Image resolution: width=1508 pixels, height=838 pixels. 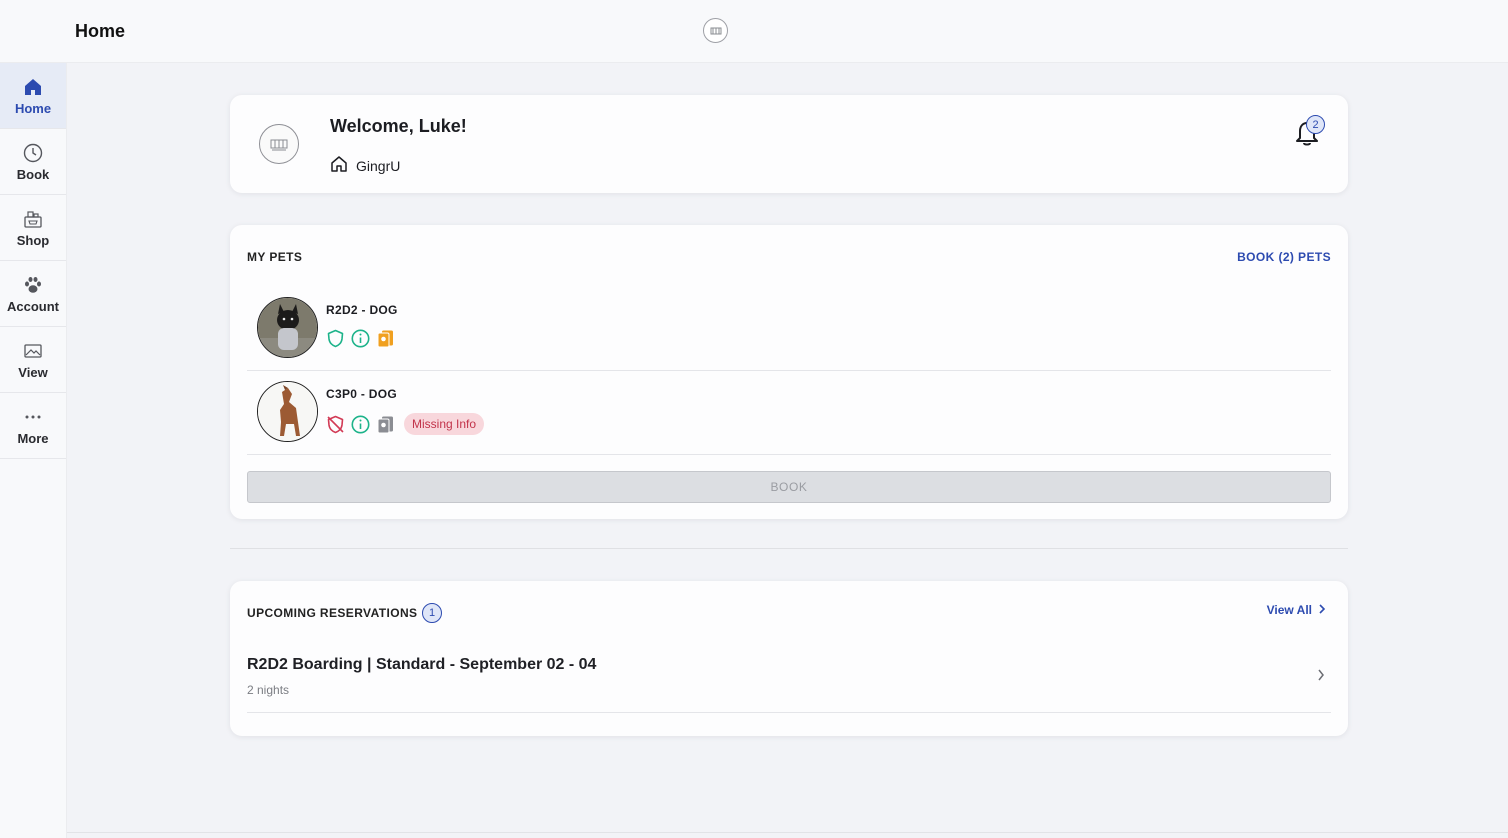 What do you see at coordinates (33, 372) in the screenshot?
I see `sidebar-item-label: View` at bounding box center [33, 372].